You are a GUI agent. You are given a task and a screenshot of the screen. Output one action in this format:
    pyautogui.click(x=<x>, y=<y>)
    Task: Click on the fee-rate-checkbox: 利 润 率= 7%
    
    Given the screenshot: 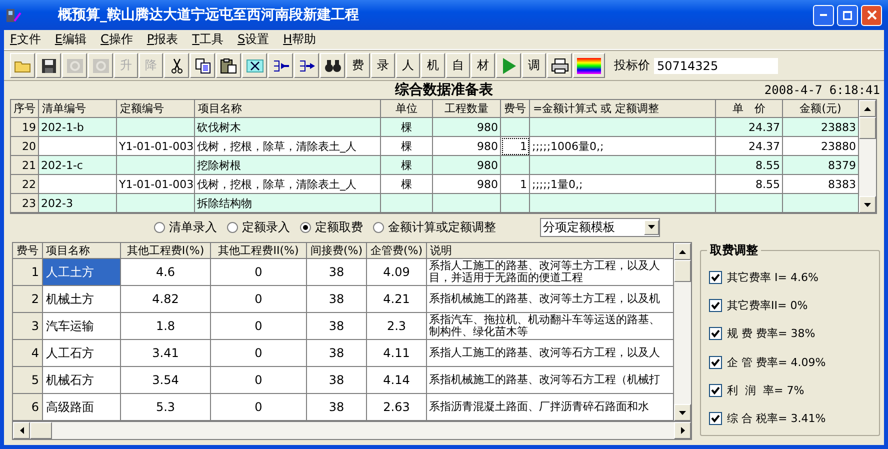 What is the action you would take?
    pyautogui.click(x=791, y=390)
    